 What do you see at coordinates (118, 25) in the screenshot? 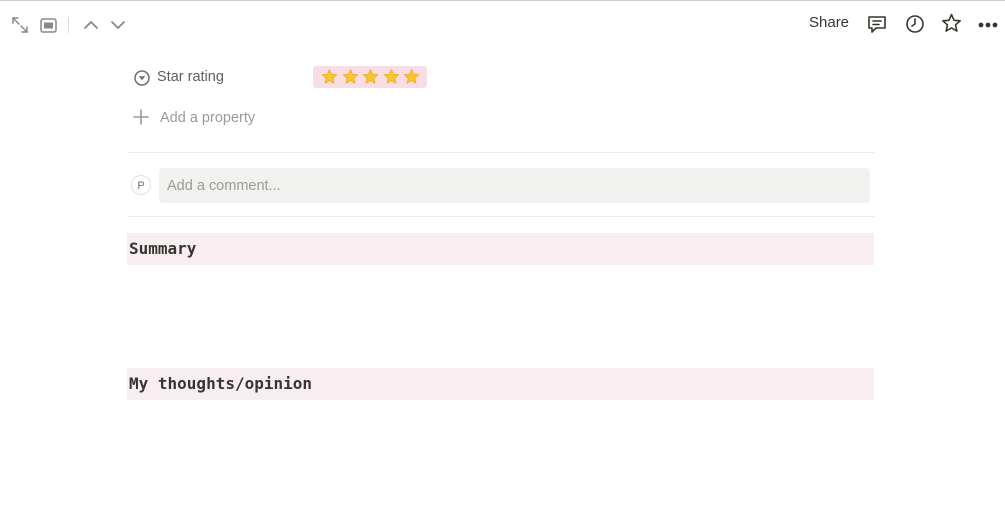
I see `chevron-down-icon` at bounding box center [118, 25].